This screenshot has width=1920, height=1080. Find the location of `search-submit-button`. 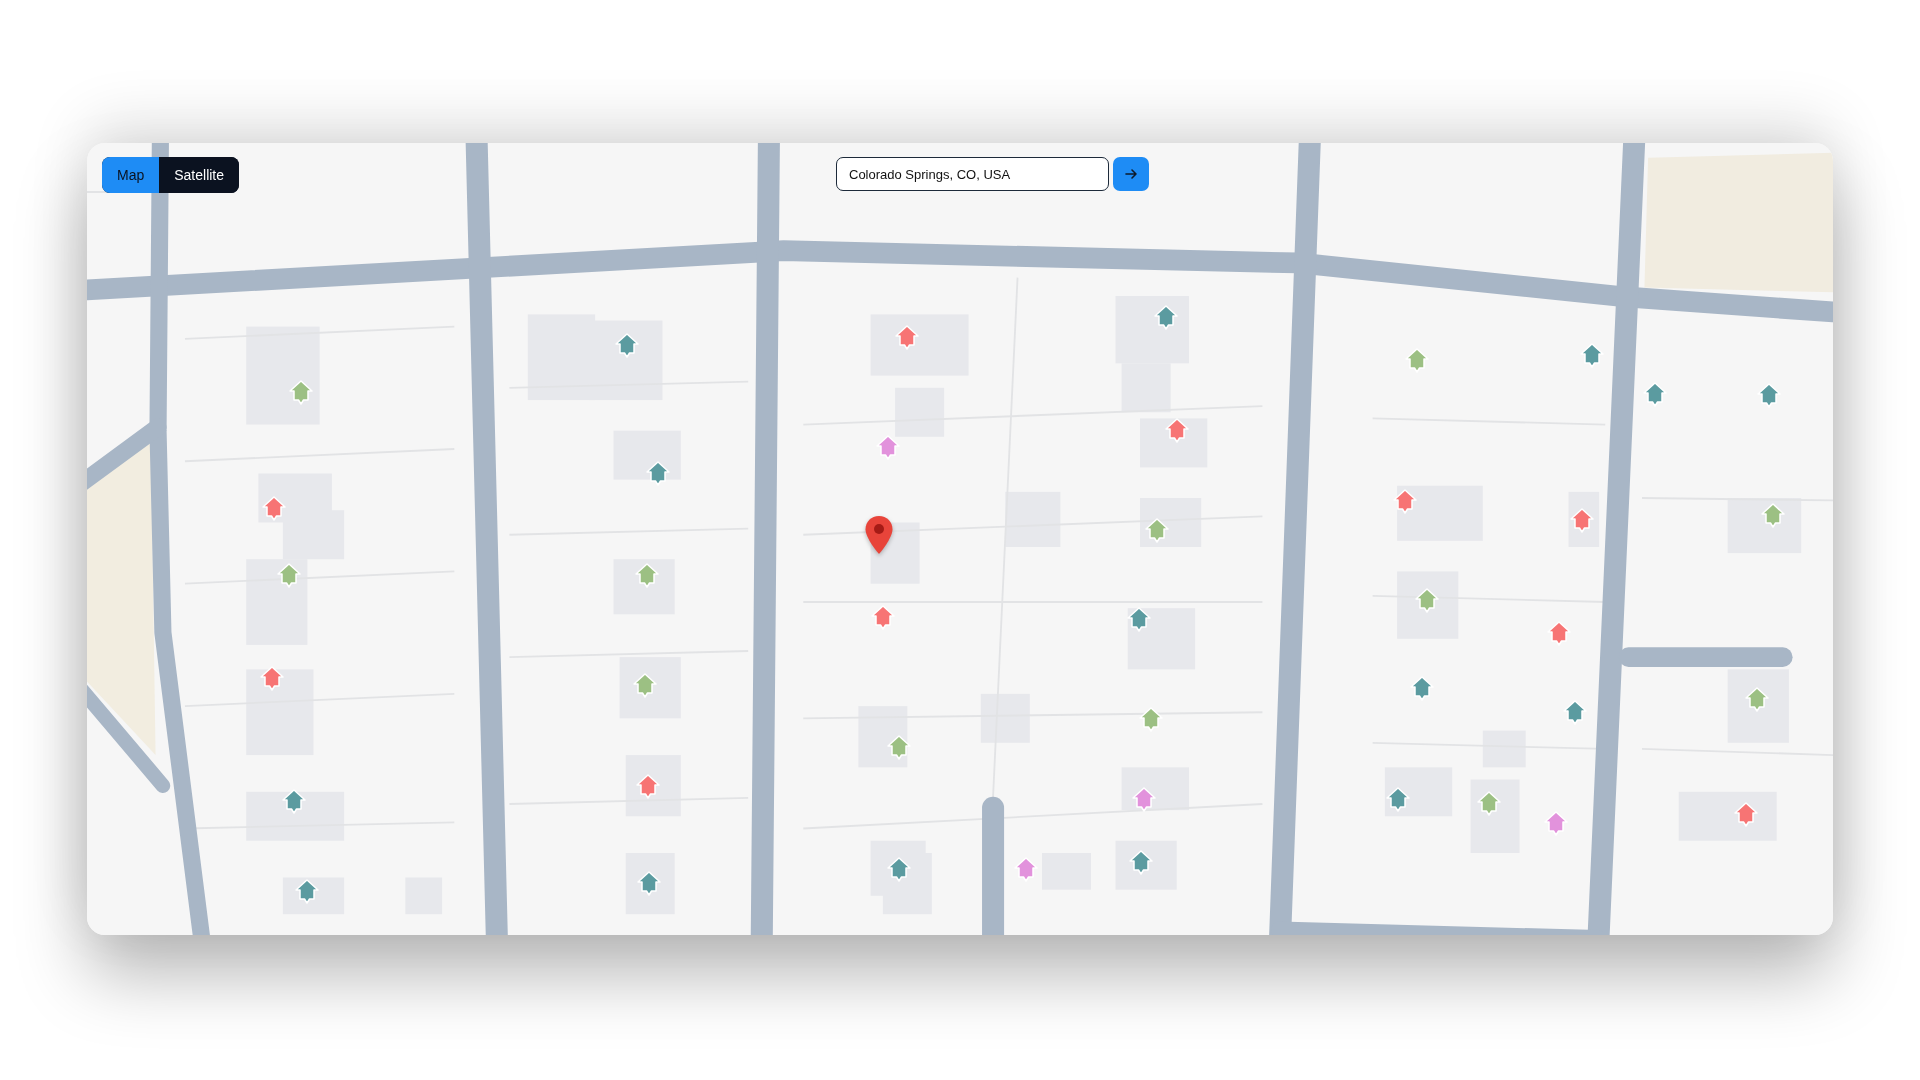

search-submit-button is located at coordinates (1131, 174).